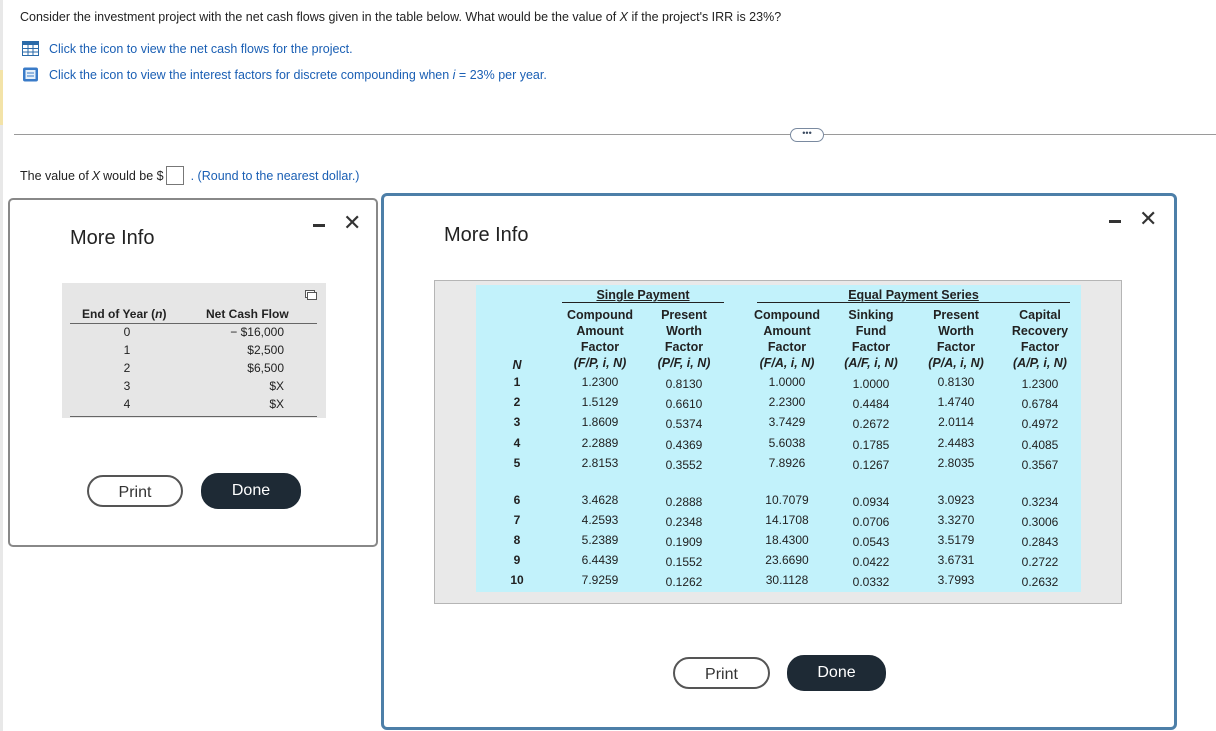  What do you see at coordinates (684, 582) in the screenshot?
I see `factor-cell: 0.1262` at bounding box center [684, 582].